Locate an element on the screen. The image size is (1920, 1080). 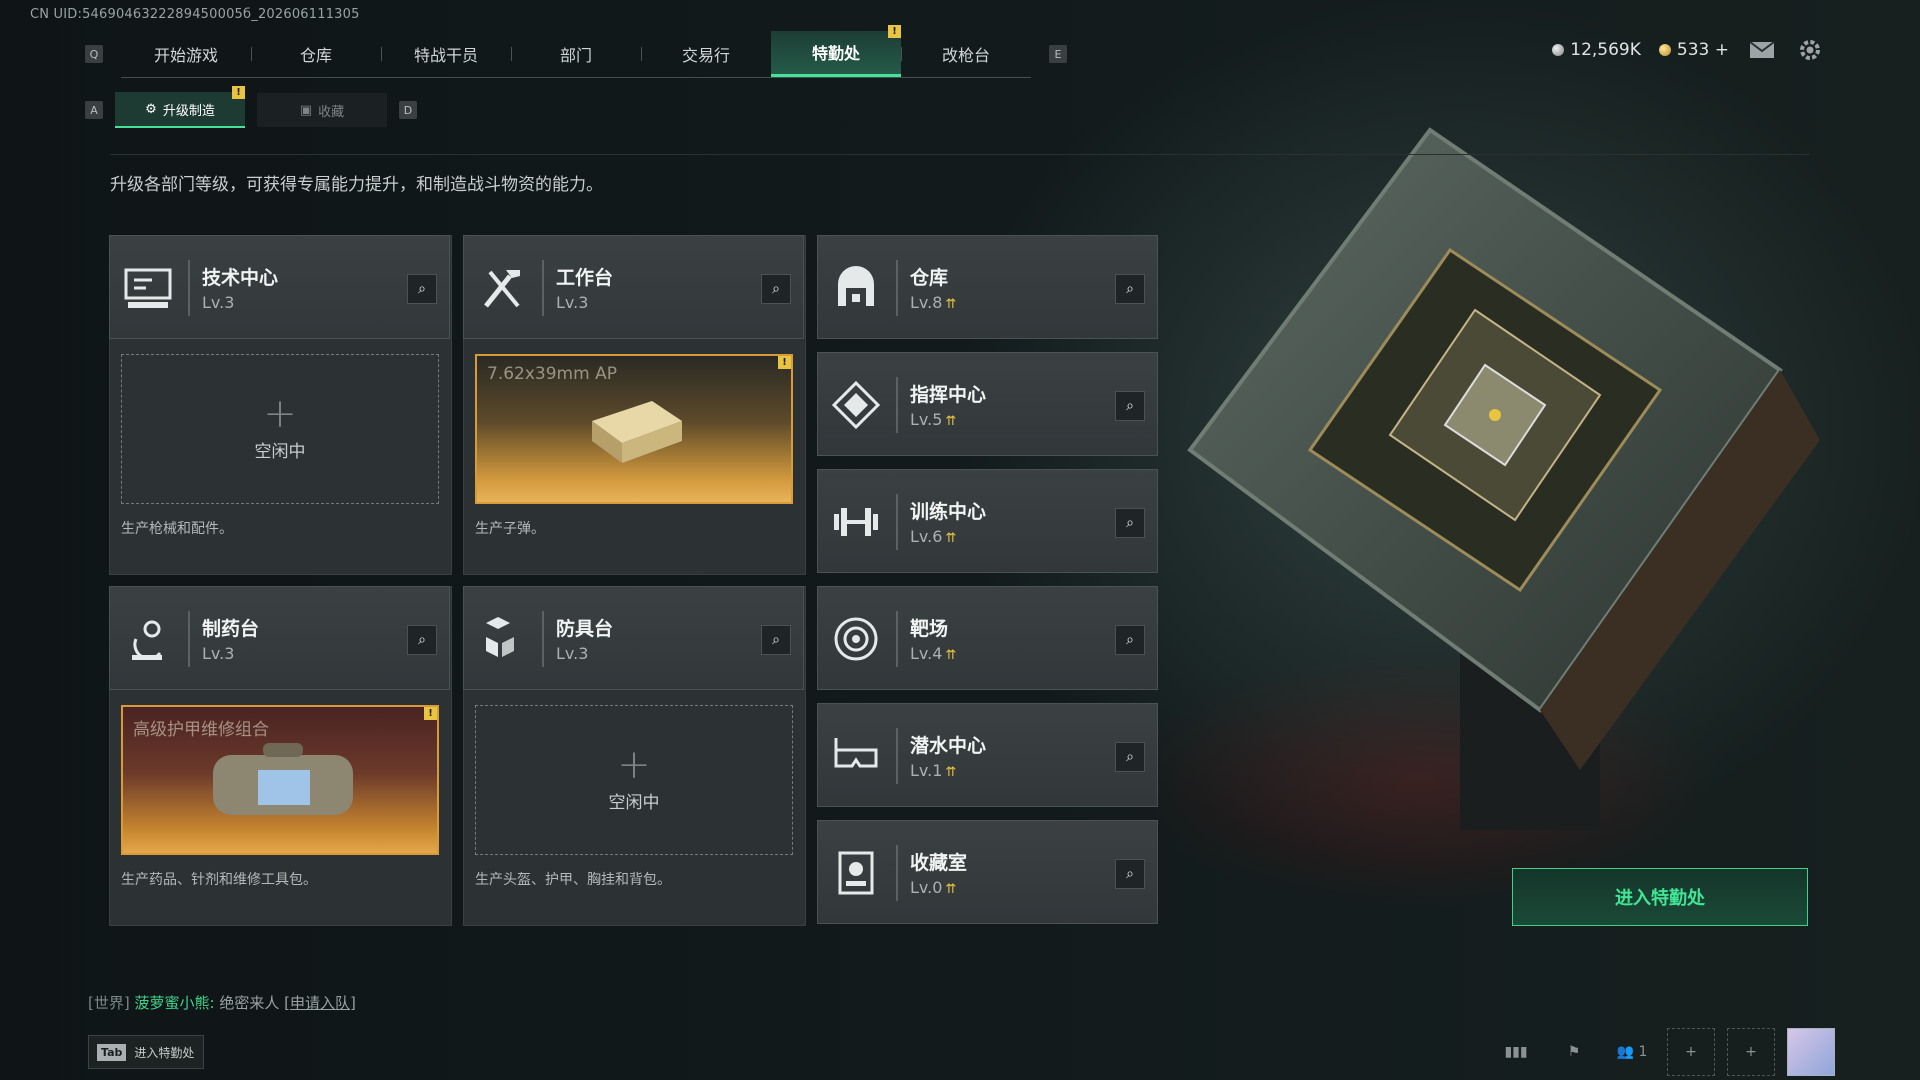
workbench-header: 工作台 Lv.3 ⌕ is located at coordinates (633, 287).